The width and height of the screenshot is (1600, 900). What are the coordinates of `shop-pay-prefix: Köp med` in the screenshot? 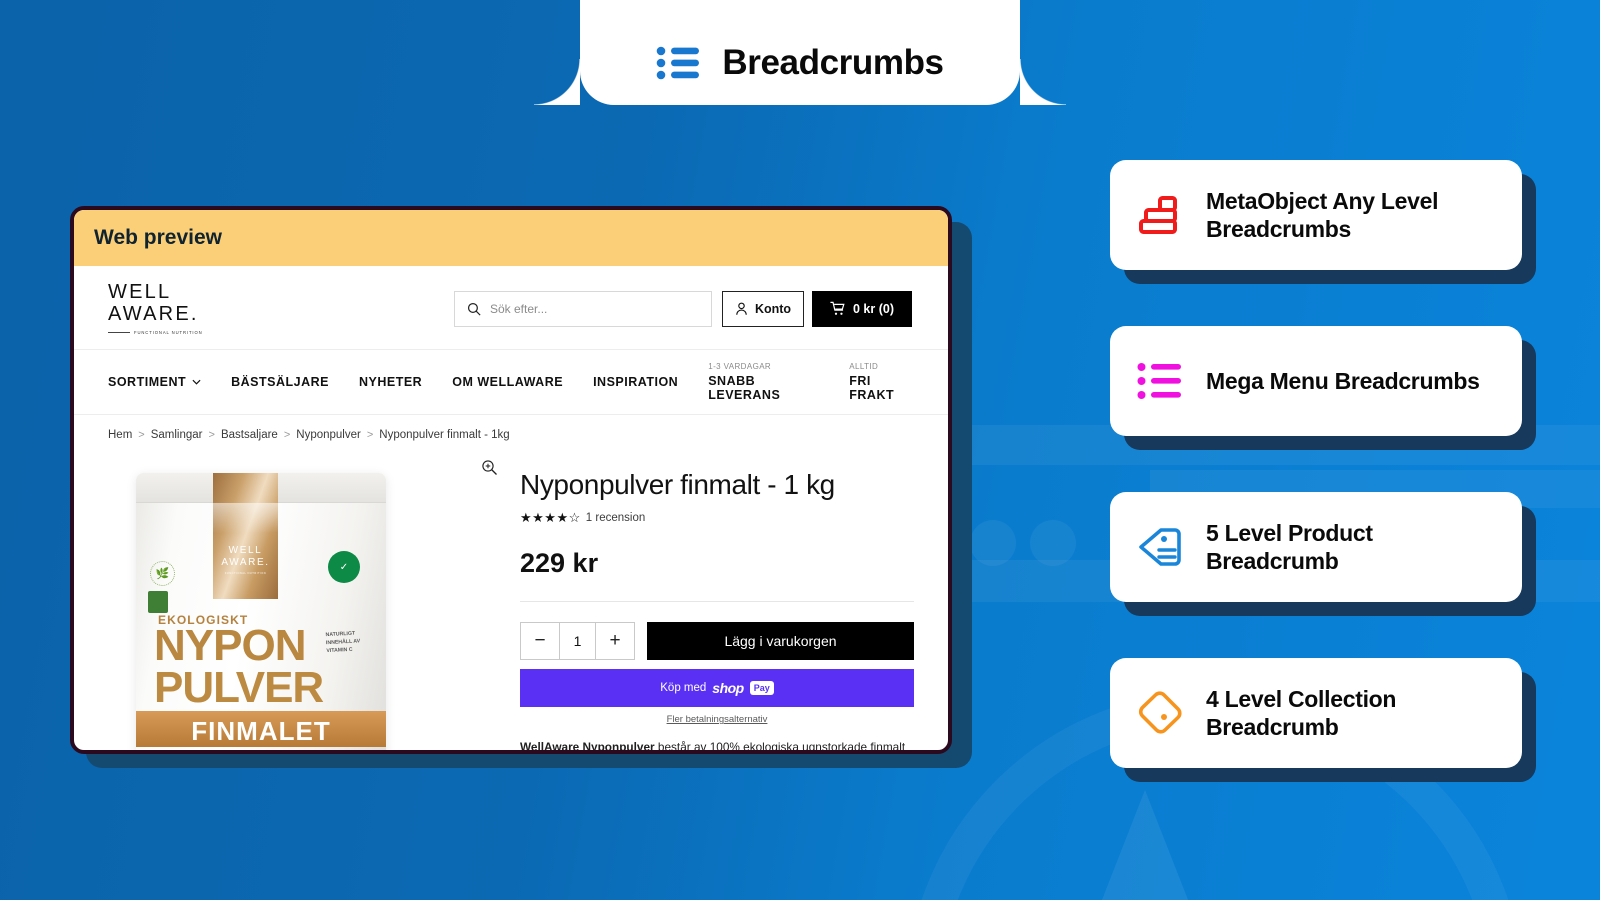 It's located at (683, 688).